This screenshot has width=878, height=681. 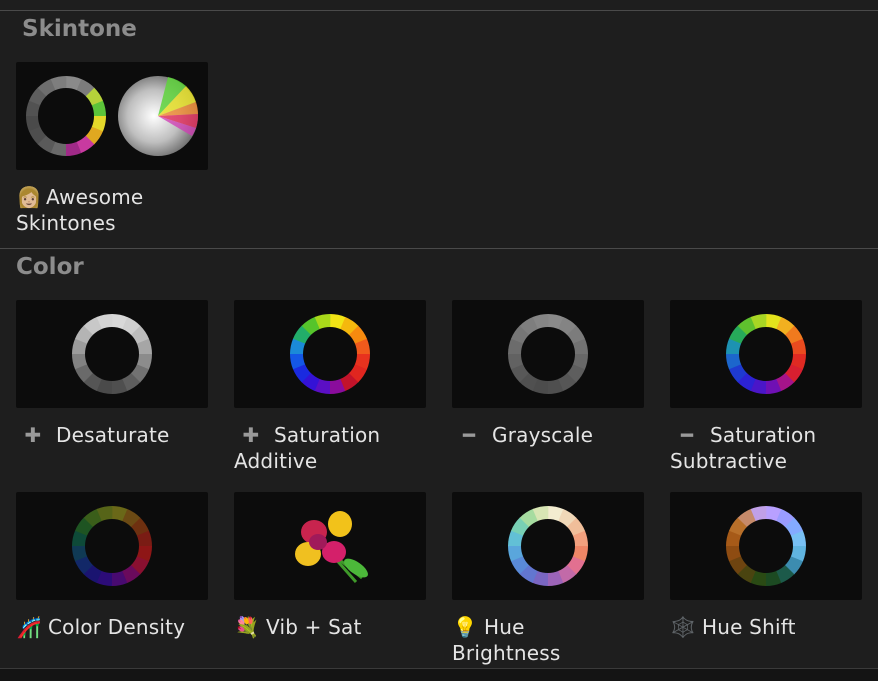 I want to click on hue-shift-wheel-graphic, so click(x=766, y=546).